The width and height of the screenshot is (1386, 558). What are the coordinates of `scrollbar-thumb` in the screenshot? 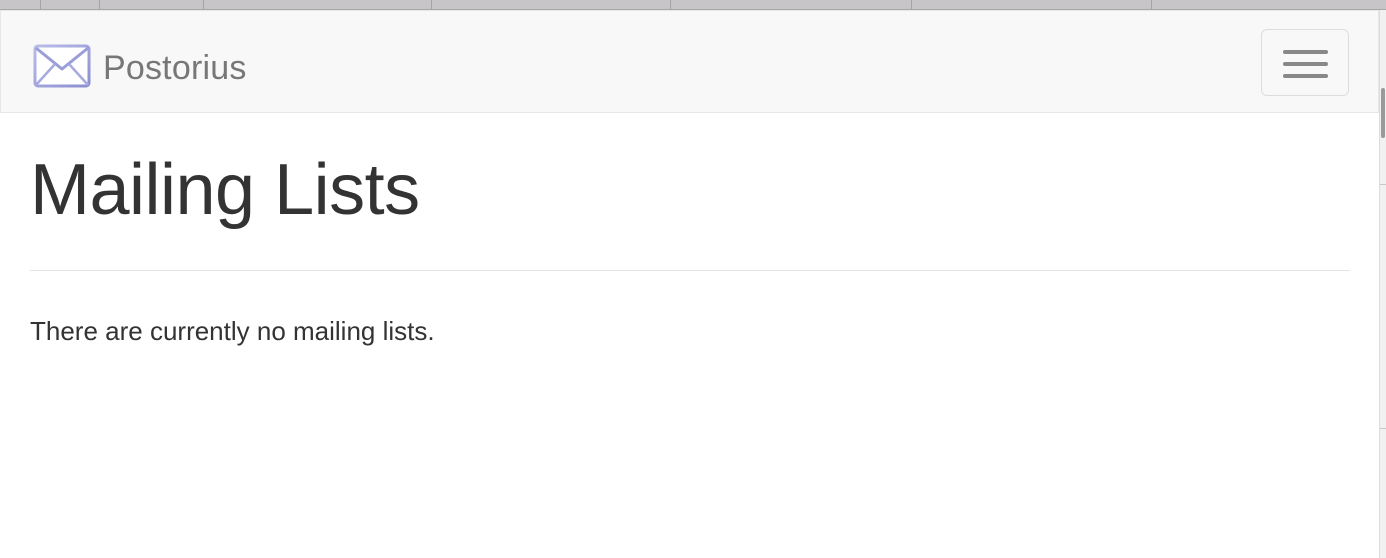 It's located at (1383, 113).